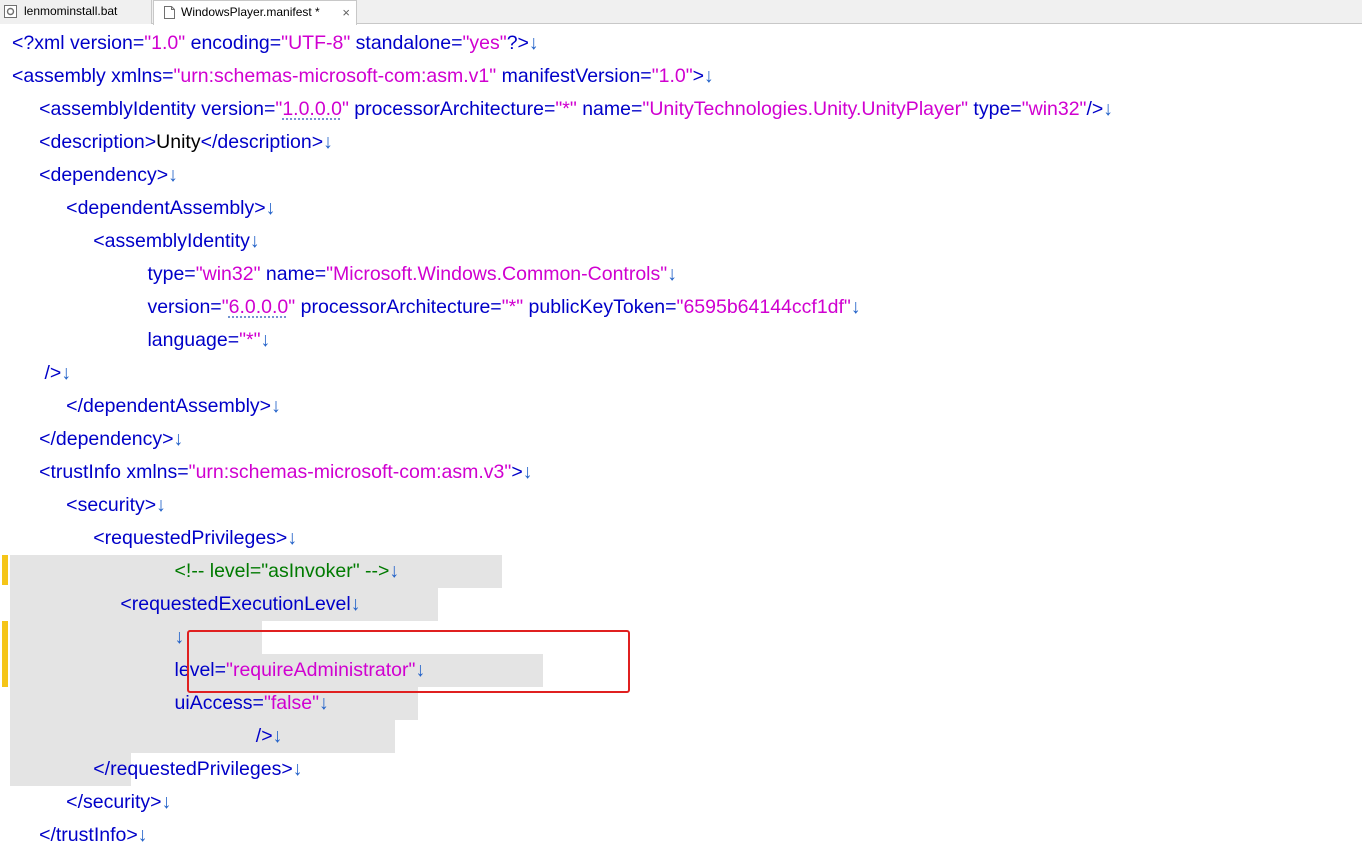  I want to click on code-token: <security>, so click(84, 505).